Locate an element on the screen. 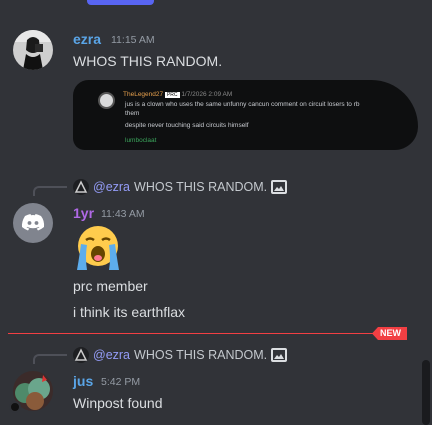  image-icon is located at coordinates (279, 355).